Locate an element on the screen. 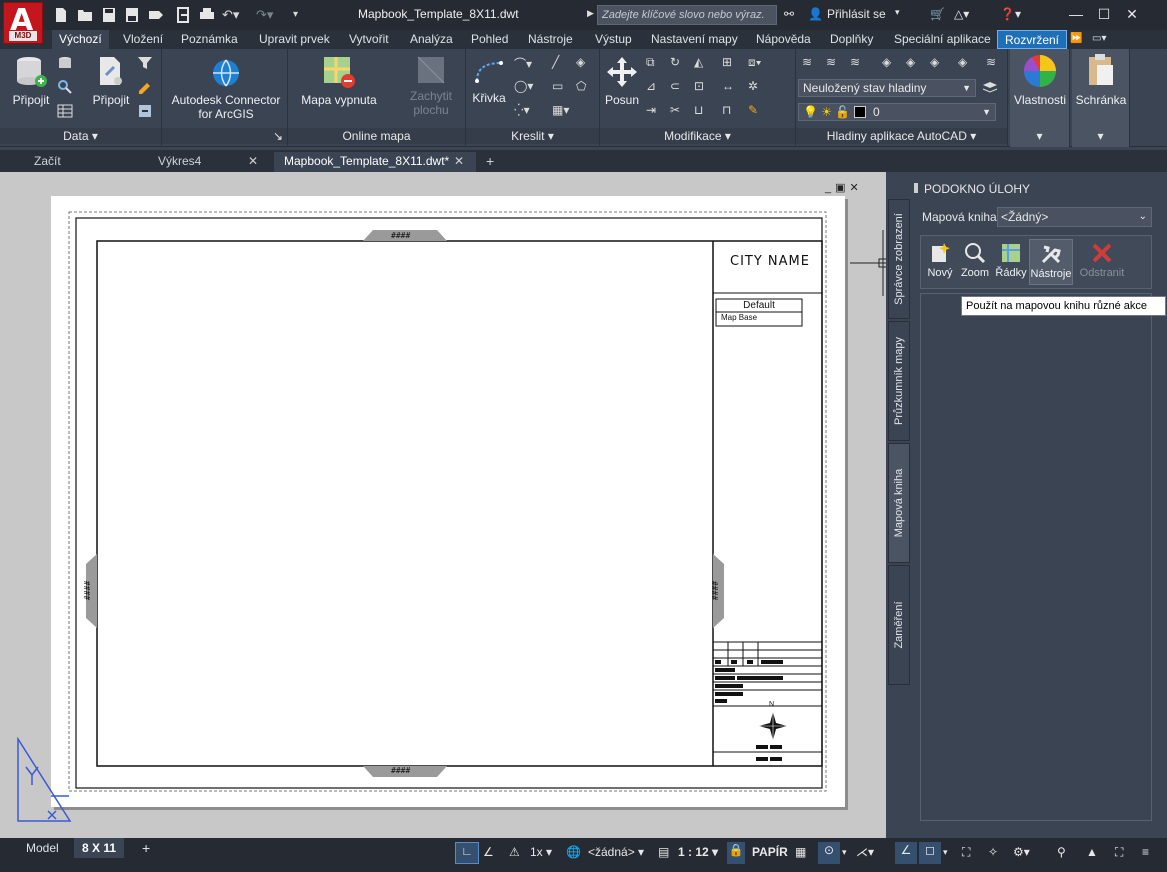  tab-analyze: Analýza is located at coordinates (431, 39).